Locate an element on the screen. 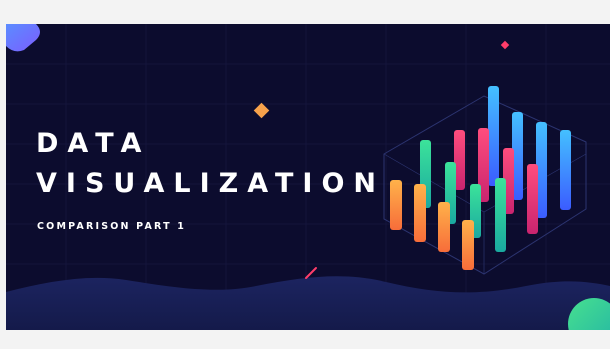 This screenshot has width=610, height=349. subtitle: COMPARISON PART 1 is located at coordinates (112, 226).